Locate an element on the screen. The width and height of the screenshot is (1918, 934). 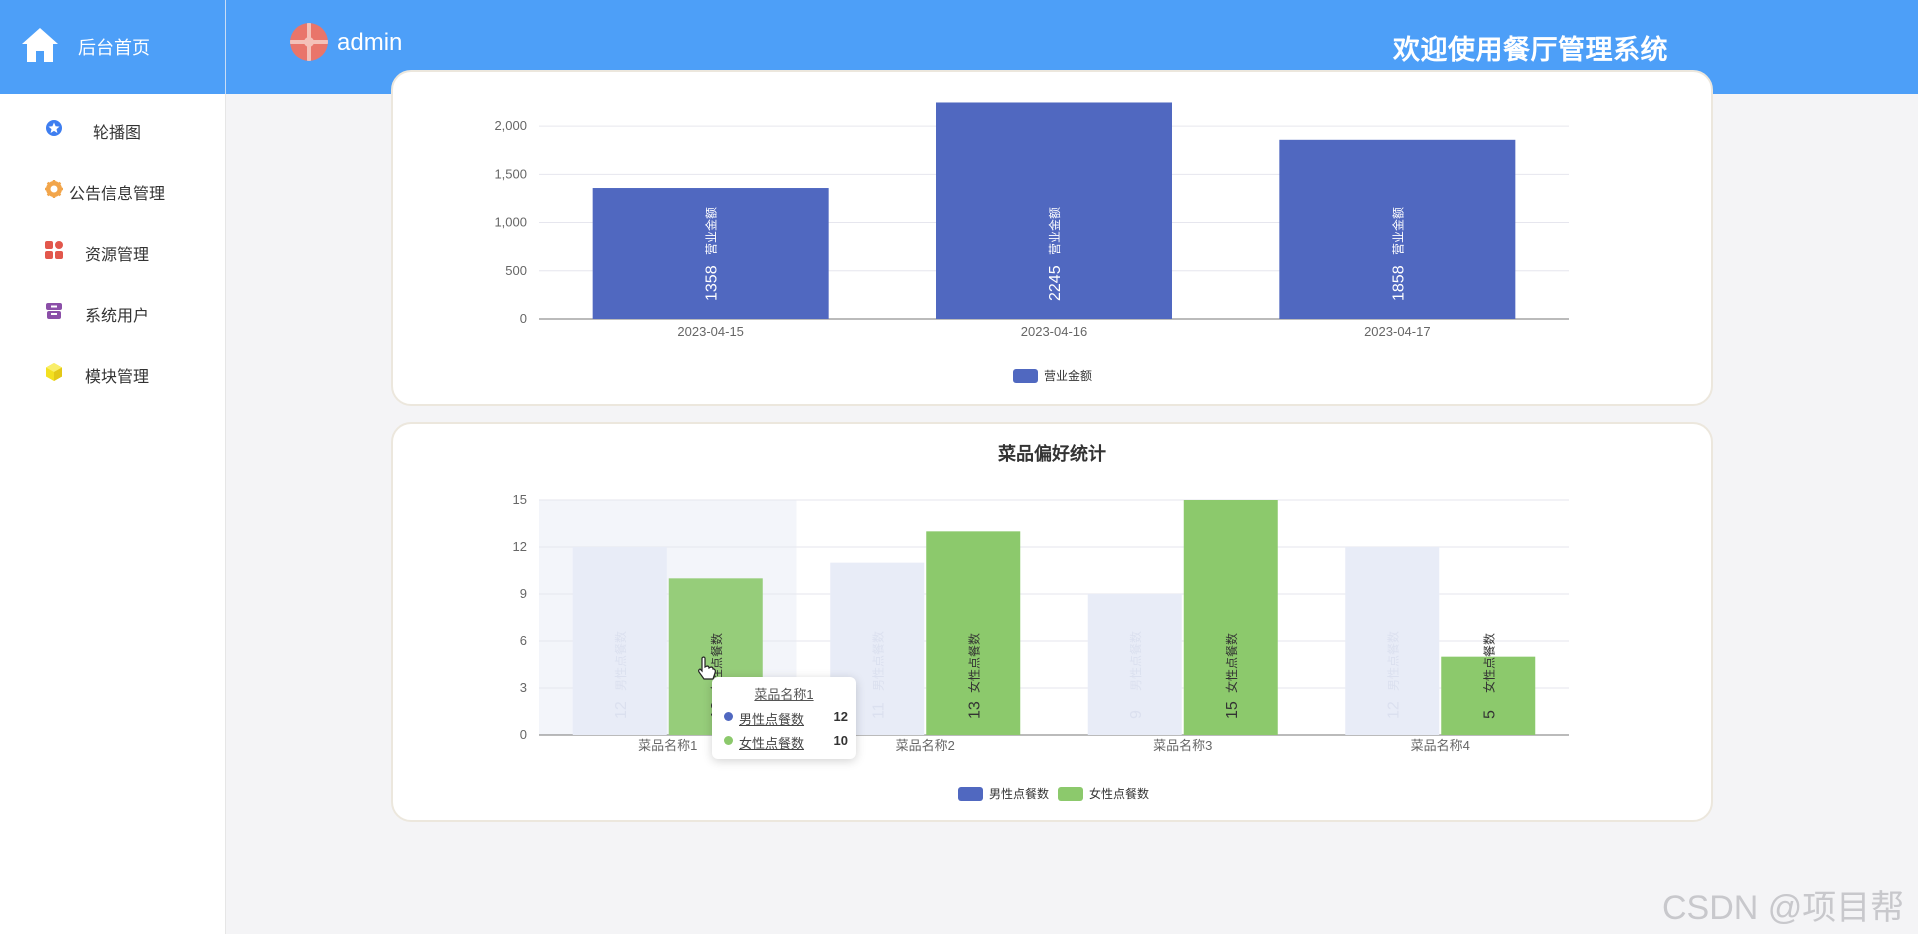
tooltip-row: 女性点餐数 10 is located at coordinates (786, 741).